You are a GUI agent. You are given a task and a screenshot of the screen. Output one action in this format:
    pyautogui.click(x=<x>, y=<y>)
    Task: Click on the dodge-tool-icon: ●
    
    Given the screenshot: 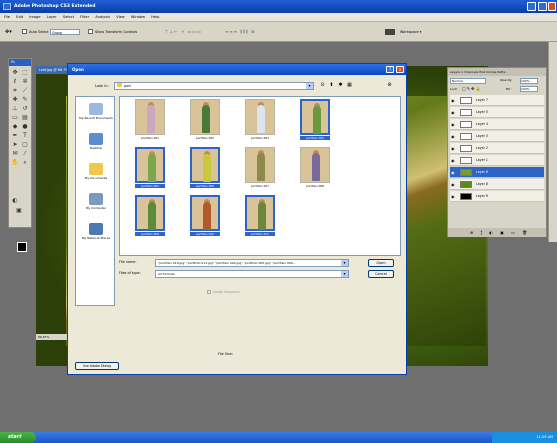 What is the action you would take?
    pyautogui.click(x=25, y=126)
    